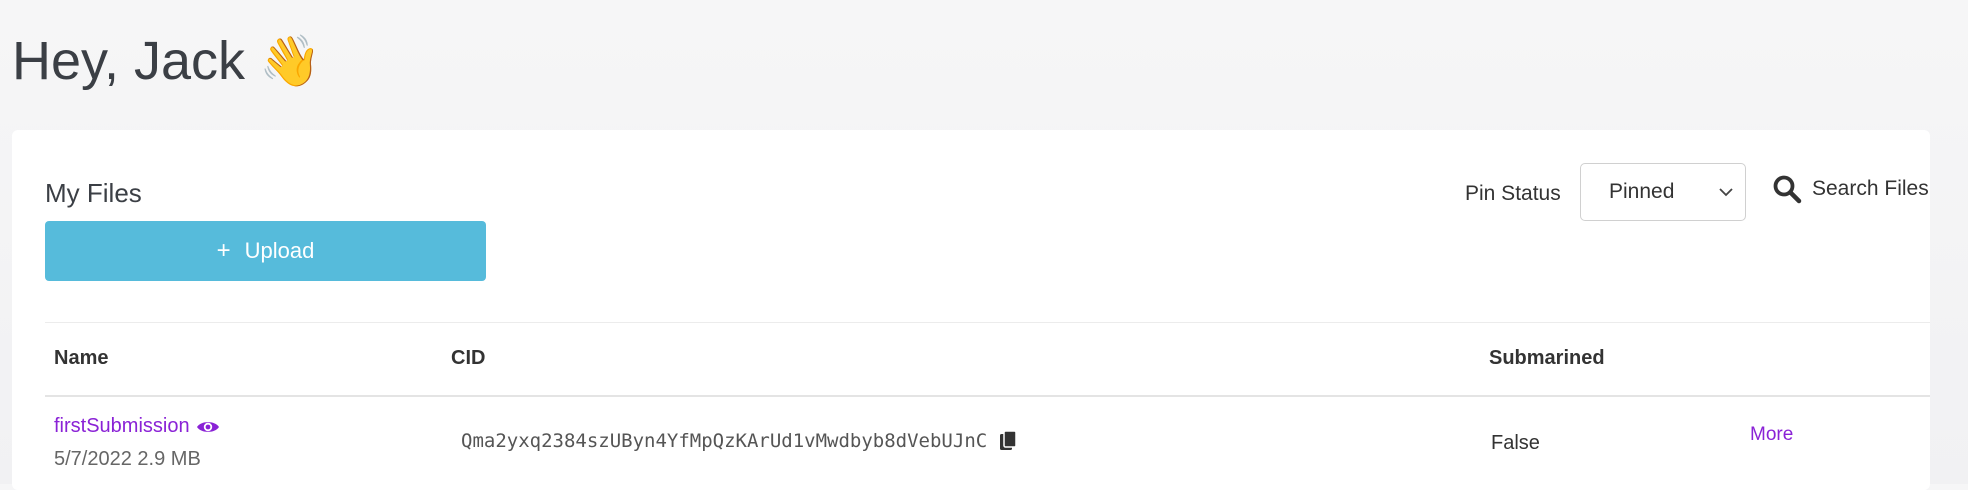 This screenshot has width=1968, height=490. I want to click on upload-button: + Upload, so click(265, 251).